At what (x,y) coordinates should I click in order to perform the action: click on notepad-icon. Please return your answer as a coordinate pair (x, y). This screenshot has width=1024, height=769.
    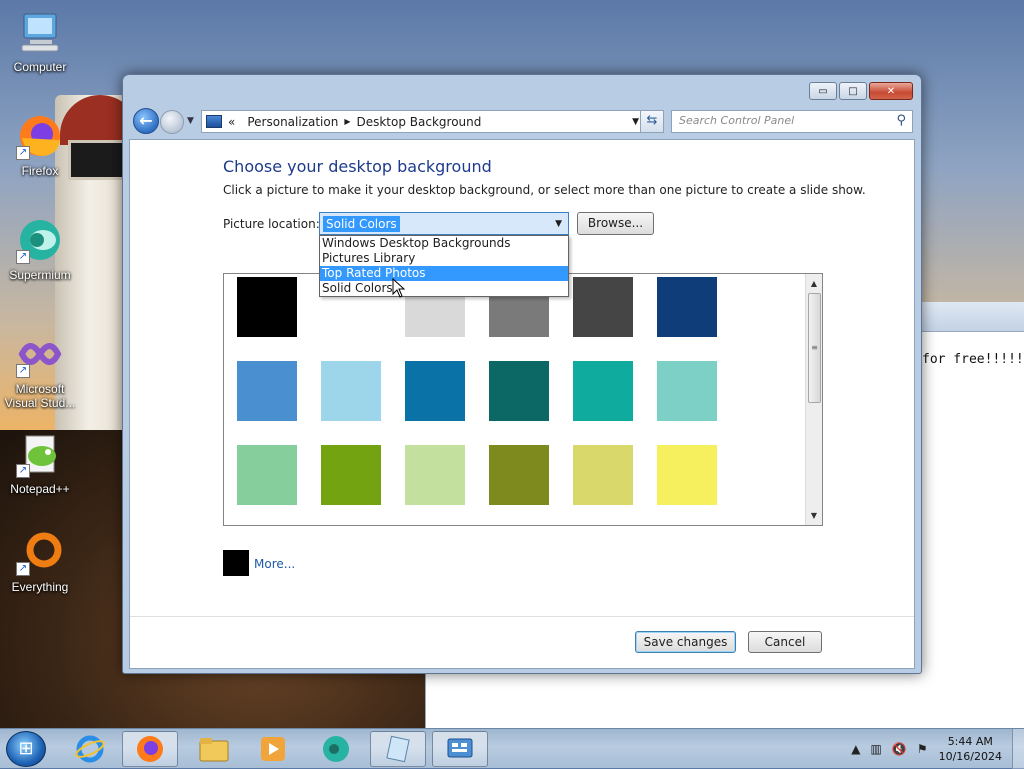
    Looking at the image, I should click on (398, 749).